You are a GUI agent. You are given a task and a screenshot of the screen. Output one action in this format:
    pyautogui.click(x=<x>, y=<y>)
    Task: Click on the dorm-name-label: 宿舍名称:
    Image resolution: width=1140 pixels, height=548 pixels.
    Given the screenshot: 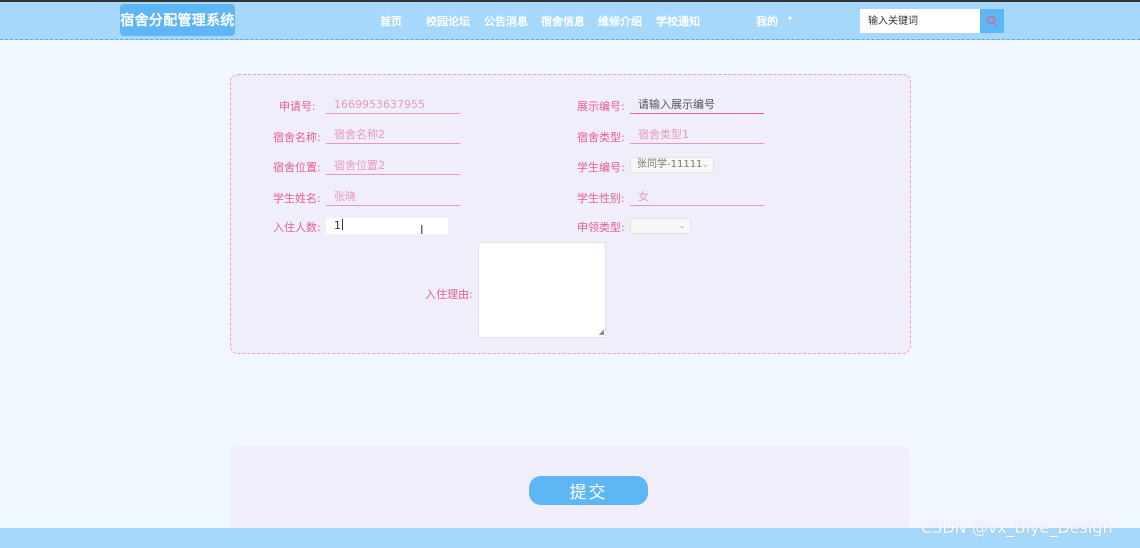 What is the action you would take?
    pyautogui.click(x=297, y=137)
    